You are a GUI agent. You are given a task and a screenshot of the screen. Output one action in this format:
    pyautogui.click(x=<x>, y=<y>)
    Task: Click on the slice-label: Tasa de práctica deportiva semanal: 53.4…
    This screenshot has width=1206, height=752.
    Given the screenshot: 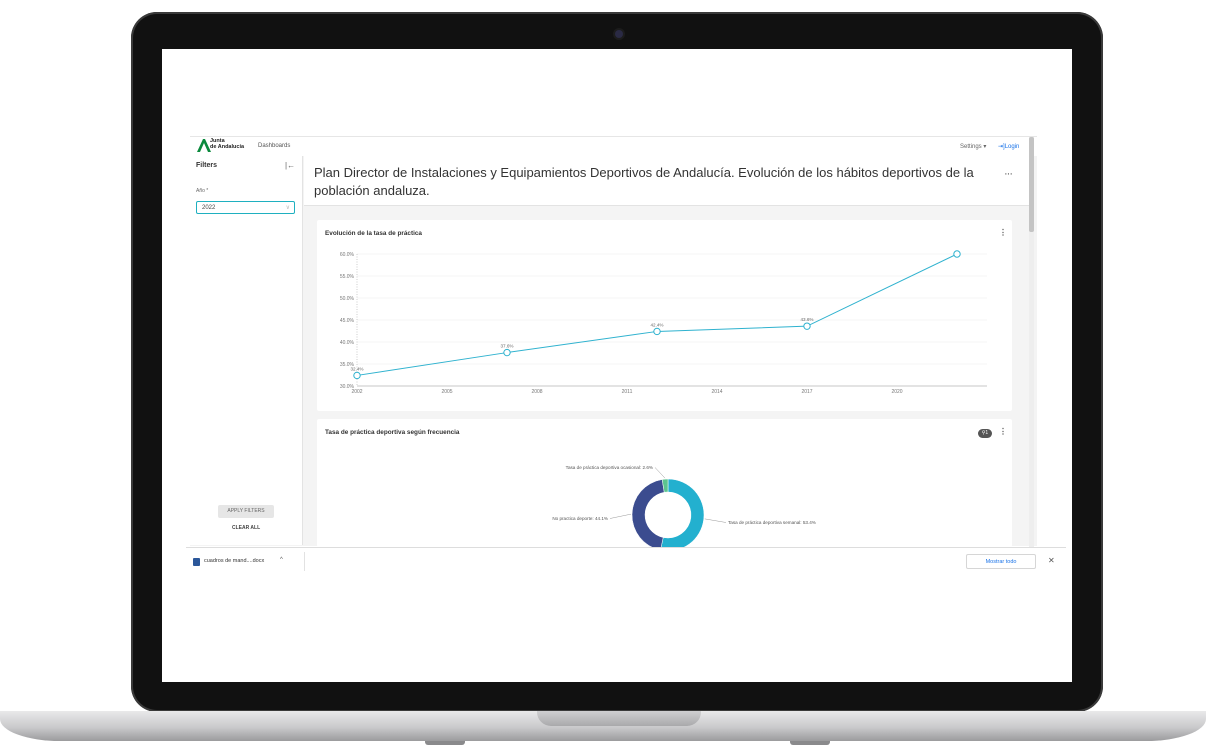 What is the action you would take?
    pyautogui.click(x=772, y=522)
    